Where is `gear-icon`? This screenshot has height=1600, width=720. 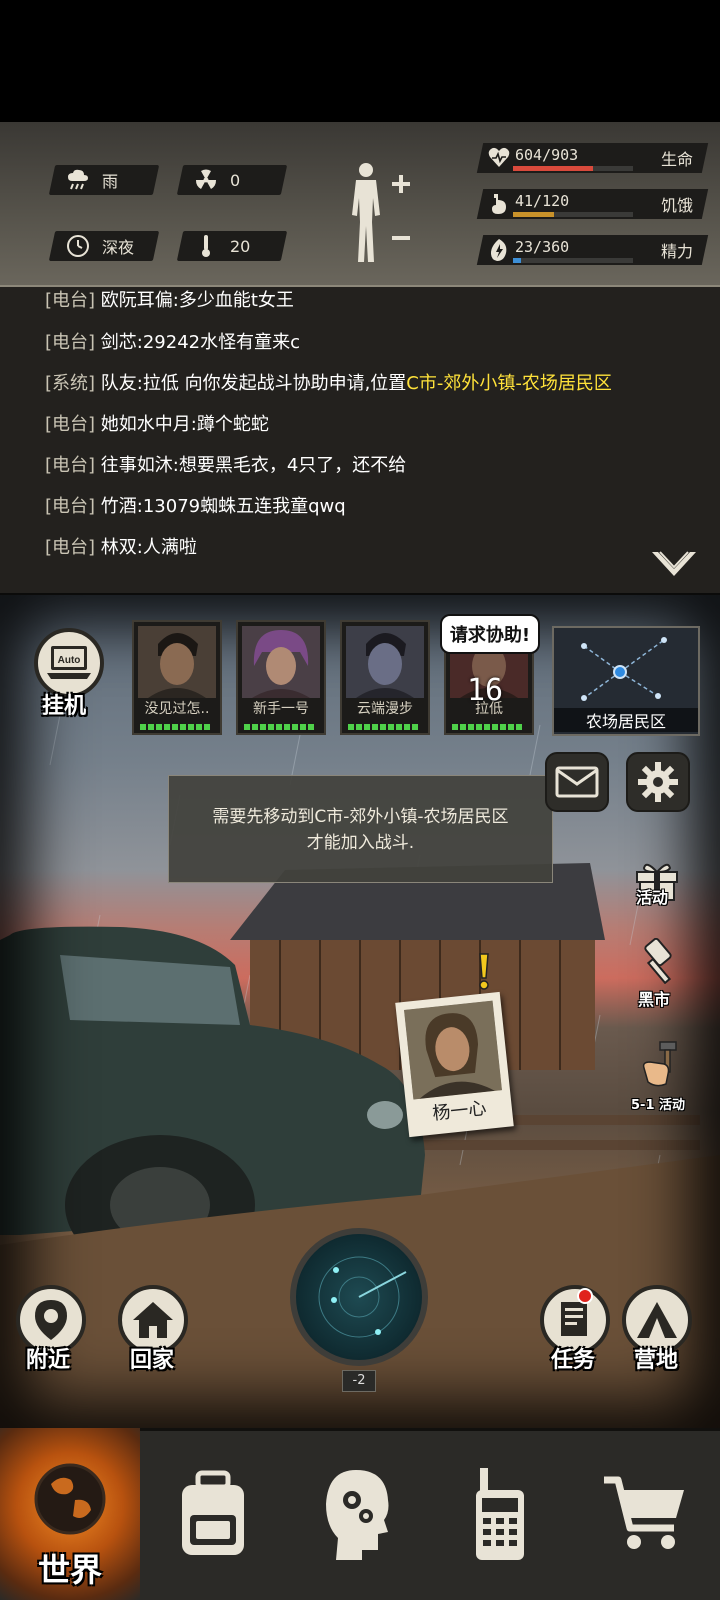 gear-icon is located at coordinates (658, 782).